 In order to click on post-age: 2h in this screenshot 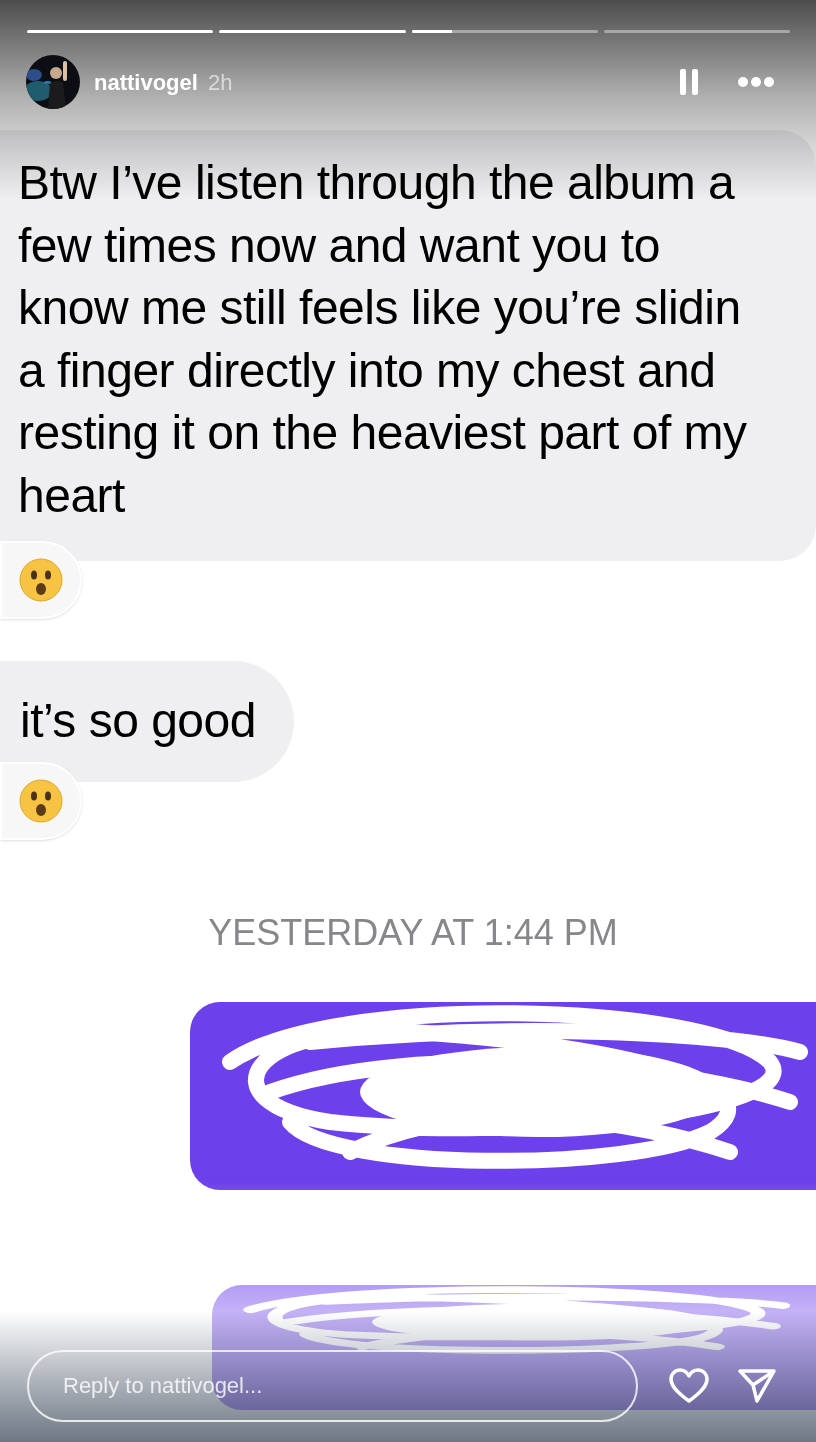, I will do `click(220, 82)`.